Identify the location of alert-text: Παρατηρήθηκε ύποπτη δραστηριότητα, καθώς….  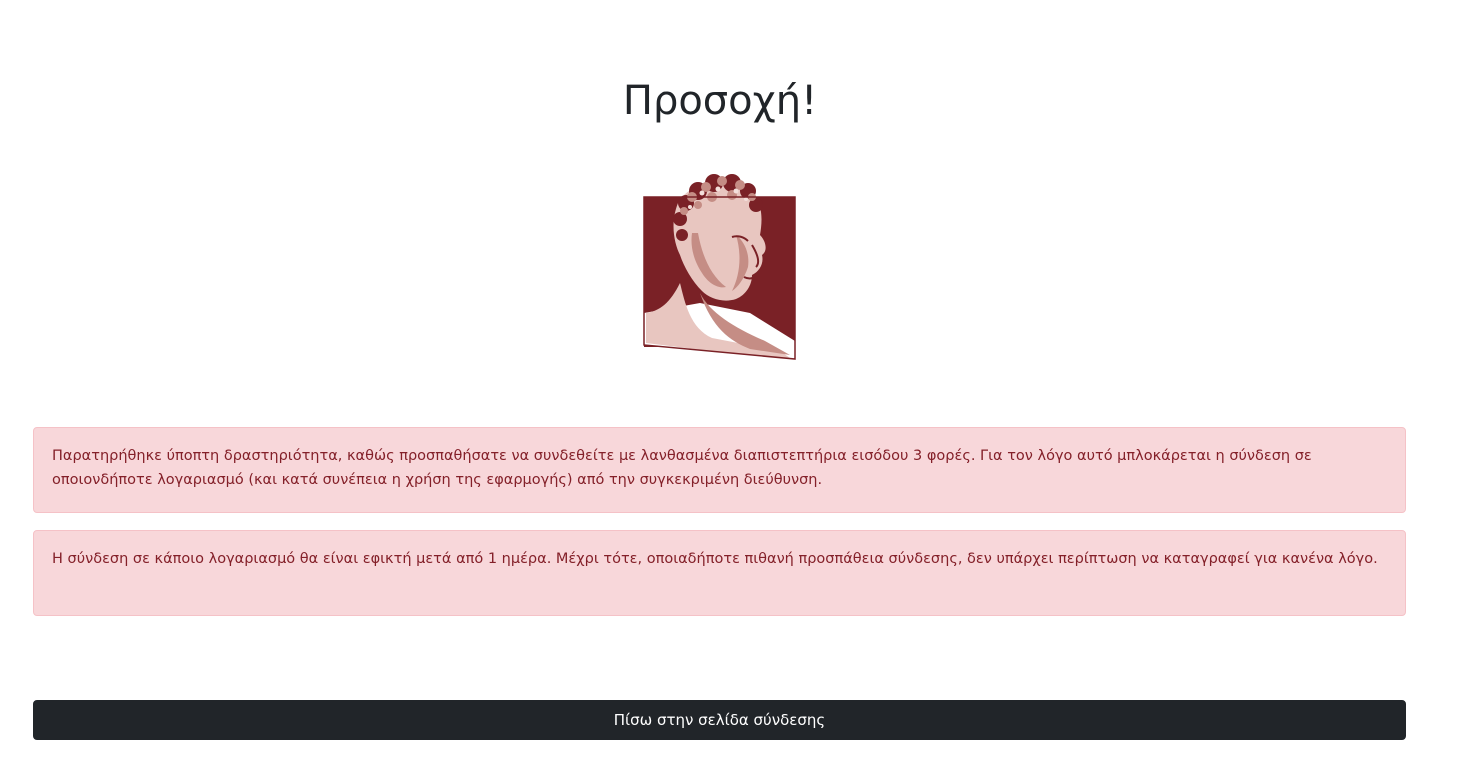
(682, 468).